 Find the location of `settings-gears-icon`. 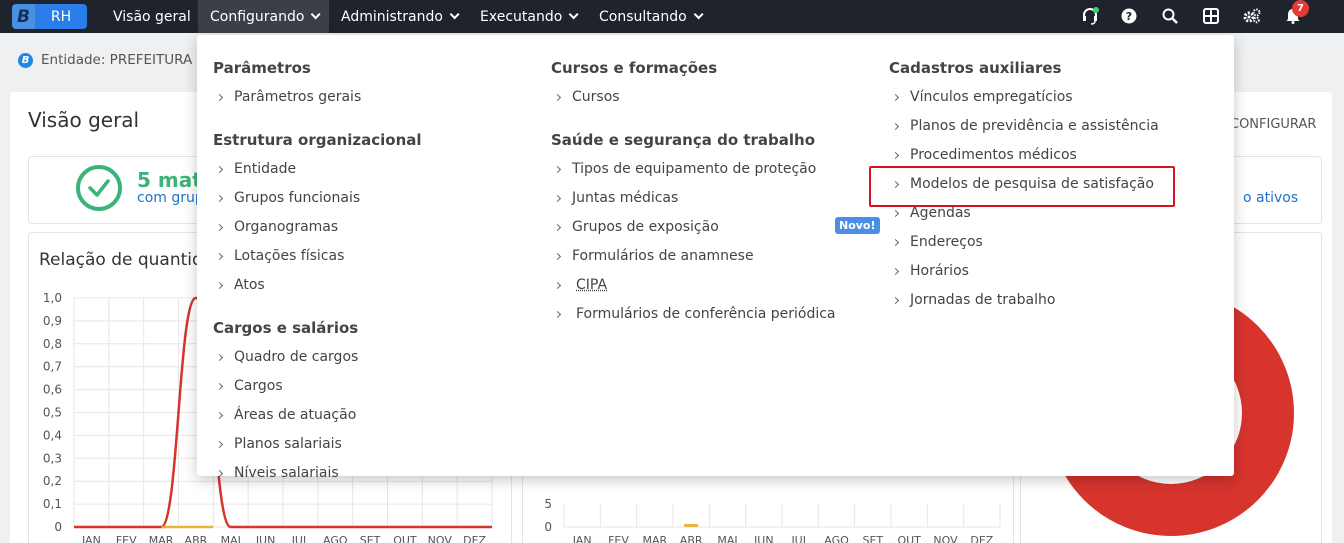

settings-gears-icon is located at coordinates (1252, 16).